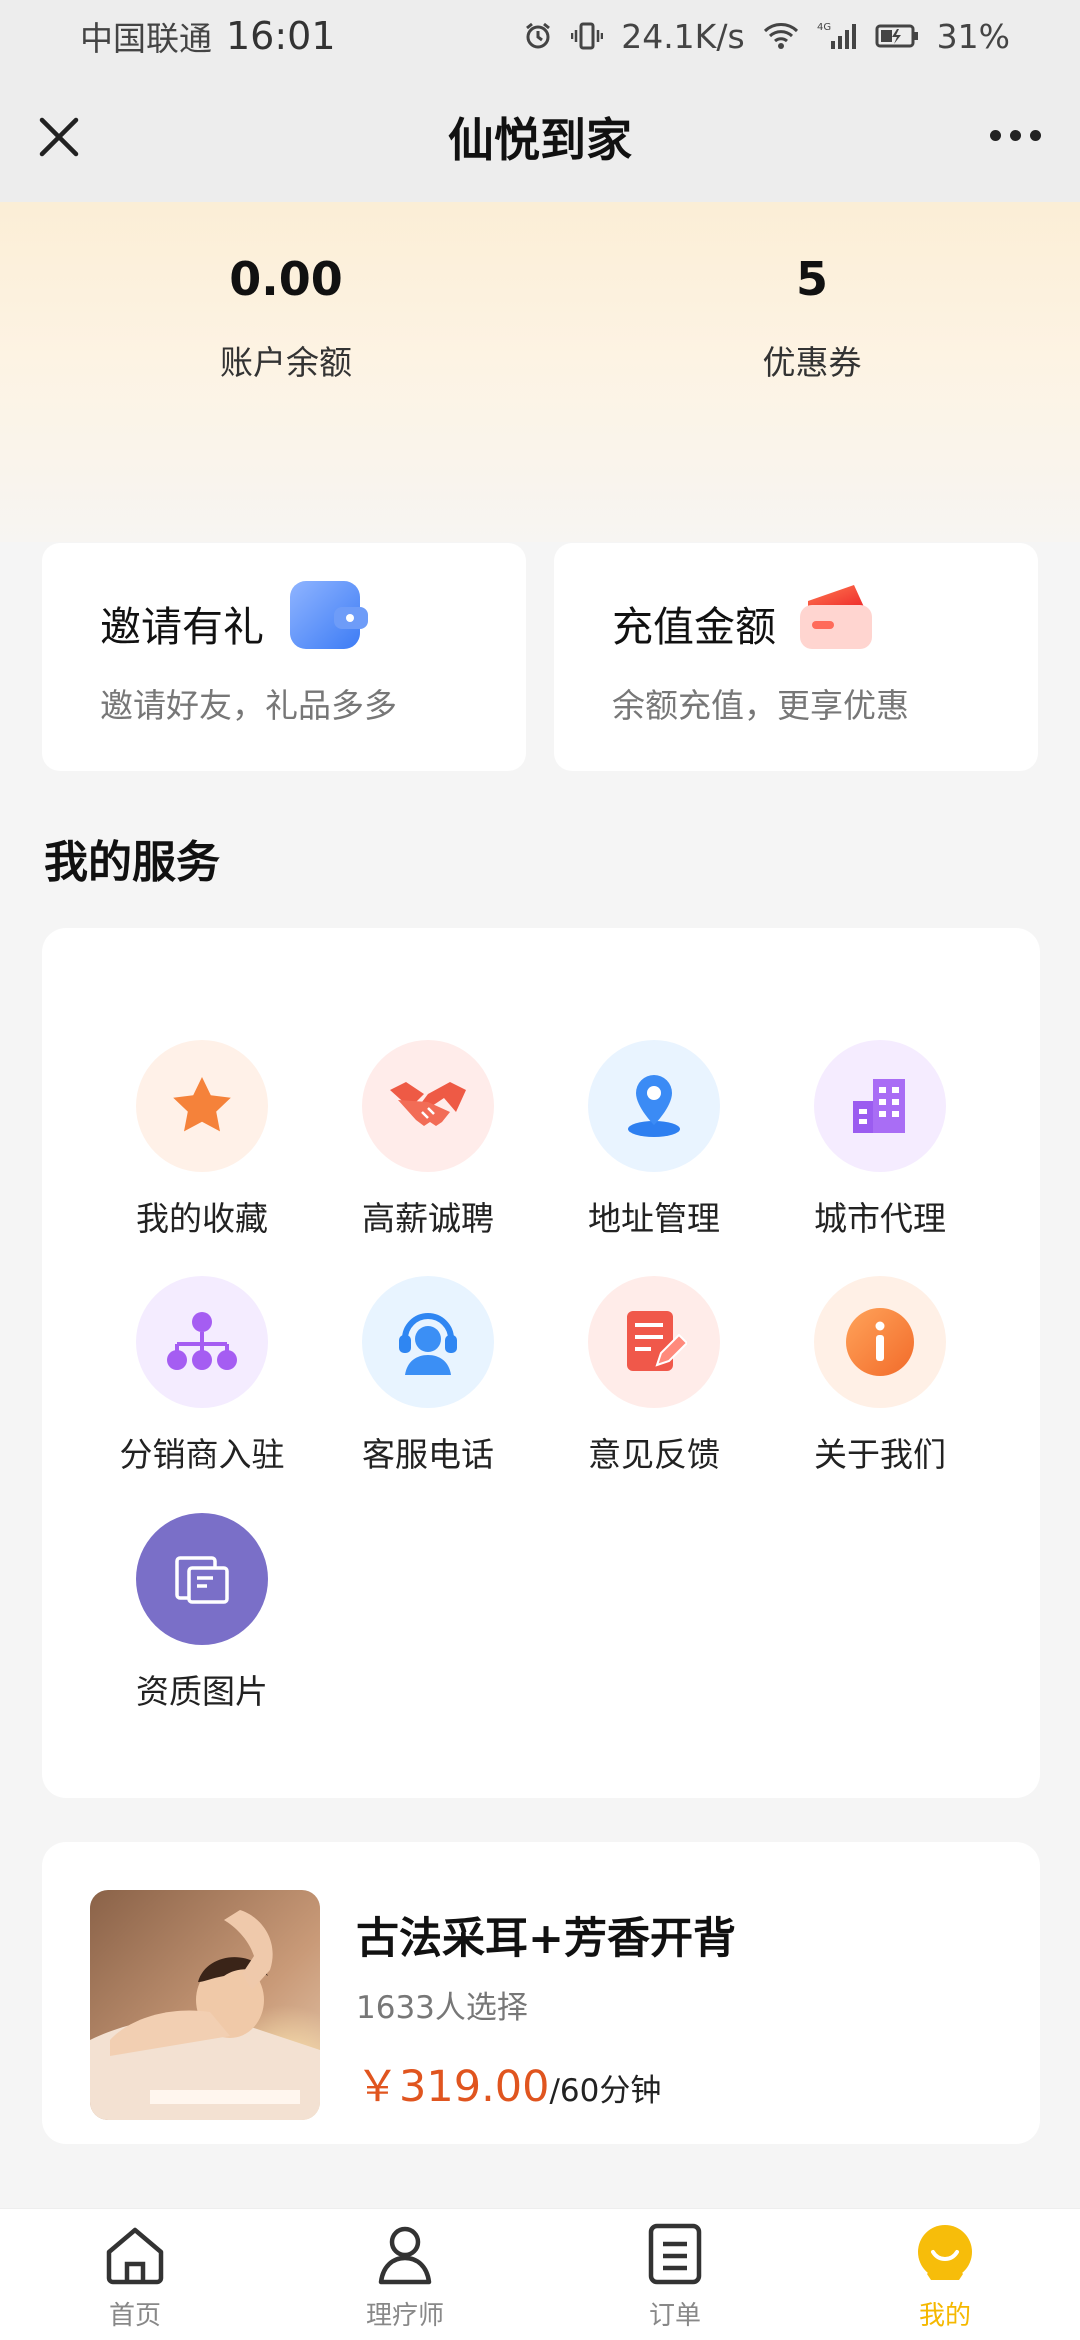 The height and width of the screenshot is (2340, 1080). Describe the element at coordinates (135, 2254) in the screenshot. I see `home-icon` at that location.